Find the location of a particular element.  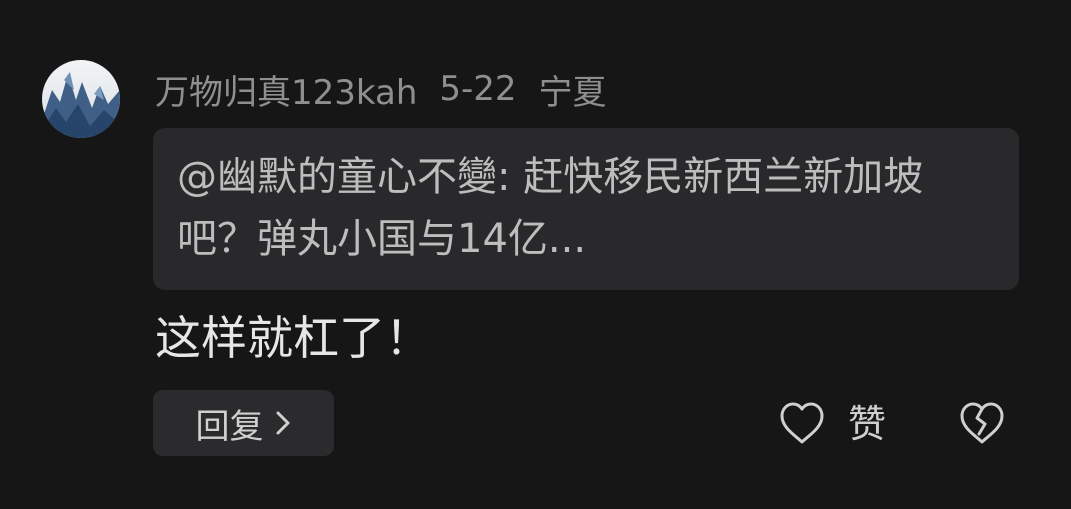

comment-location: 宁夏 is located at coordinates (572, 92).